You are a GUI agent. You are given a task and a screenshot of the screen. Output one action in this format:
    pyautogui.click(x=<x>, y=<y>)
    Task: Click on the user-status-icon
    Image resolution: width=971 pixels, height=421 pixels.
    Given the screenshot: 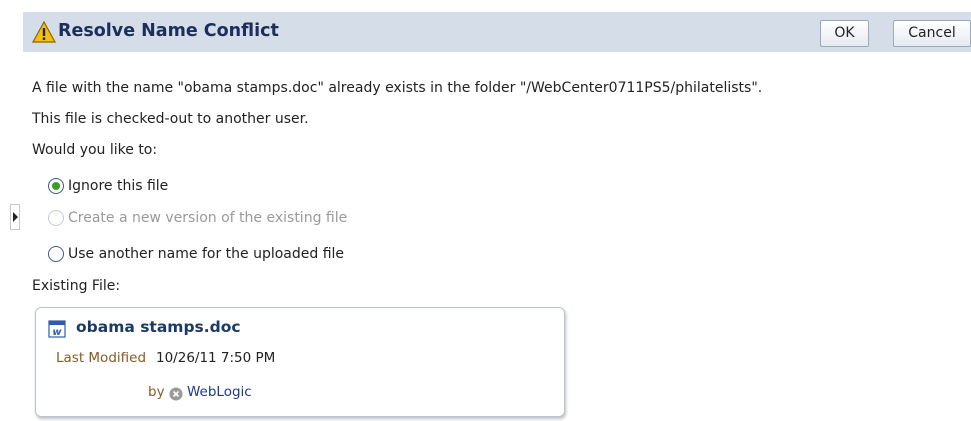 What is the action you would take?
    pyautogui.click(x=176, y=394)
    